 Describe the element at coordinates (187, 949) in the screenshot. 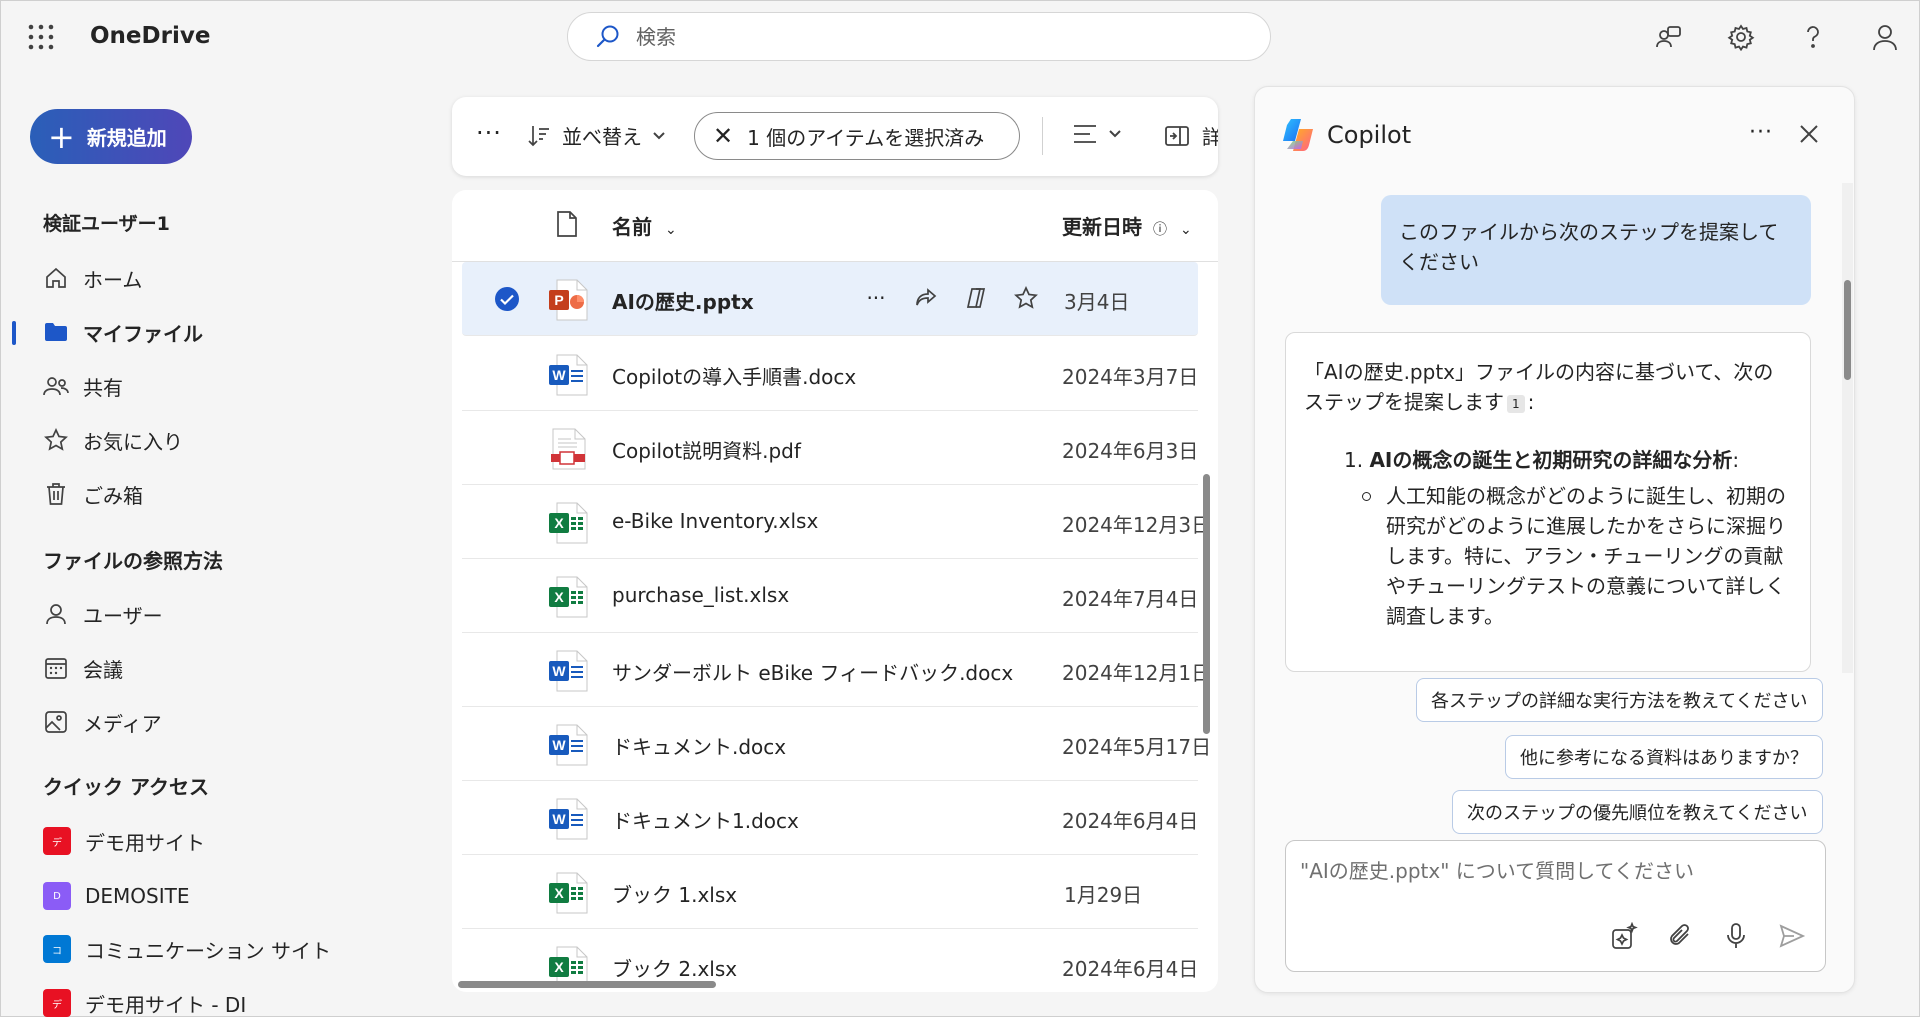

I see `quick-item-communication-site: コ コミュニケーション サイト` at that location.